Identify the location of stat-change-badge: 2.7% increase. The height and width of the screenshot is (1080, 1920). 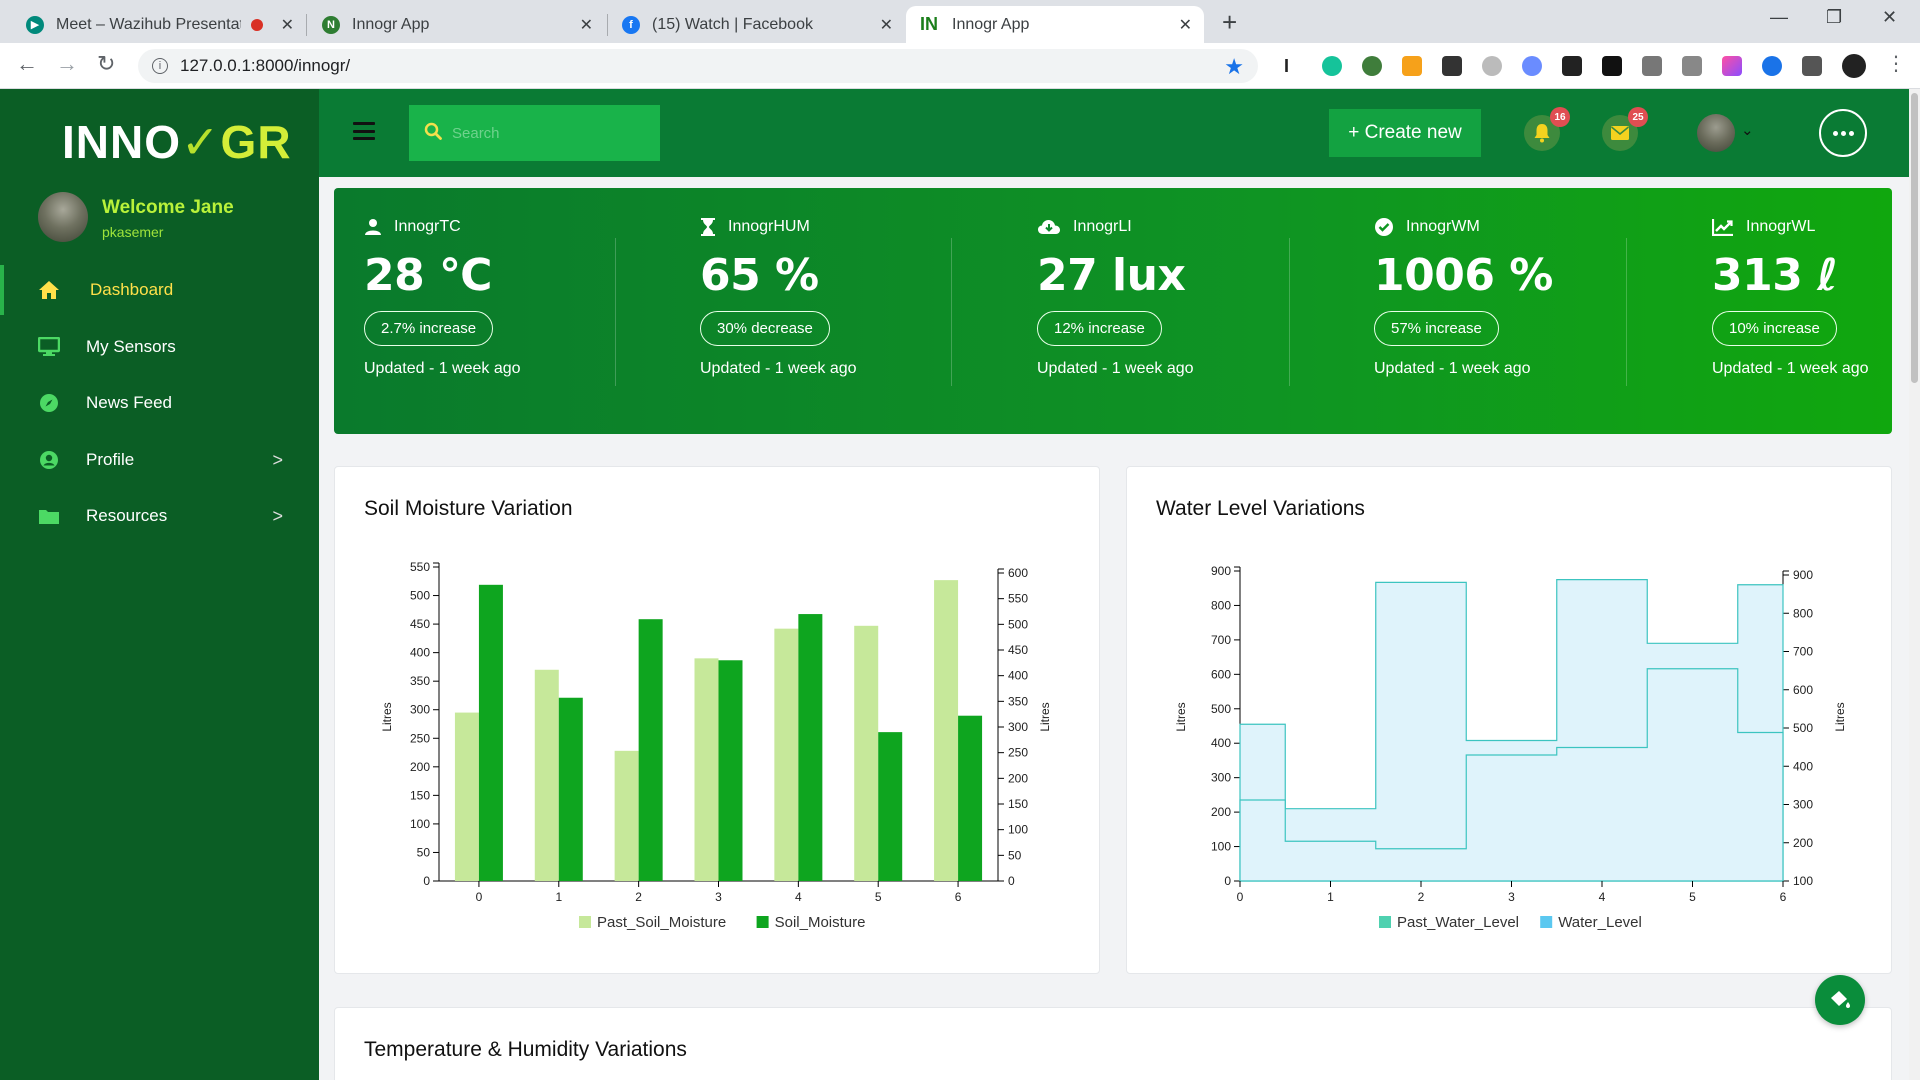
(429, 328).